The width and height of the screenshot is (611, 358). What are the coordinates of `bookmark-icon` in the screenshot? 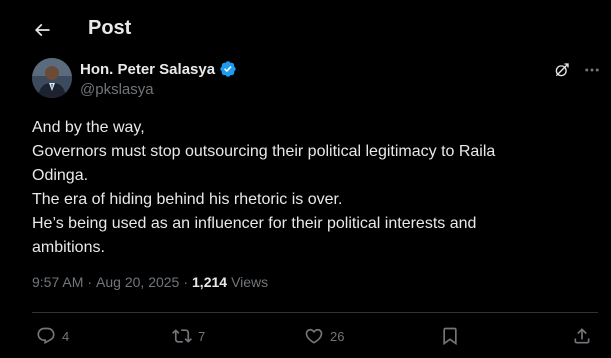 It's located at (450, 336).